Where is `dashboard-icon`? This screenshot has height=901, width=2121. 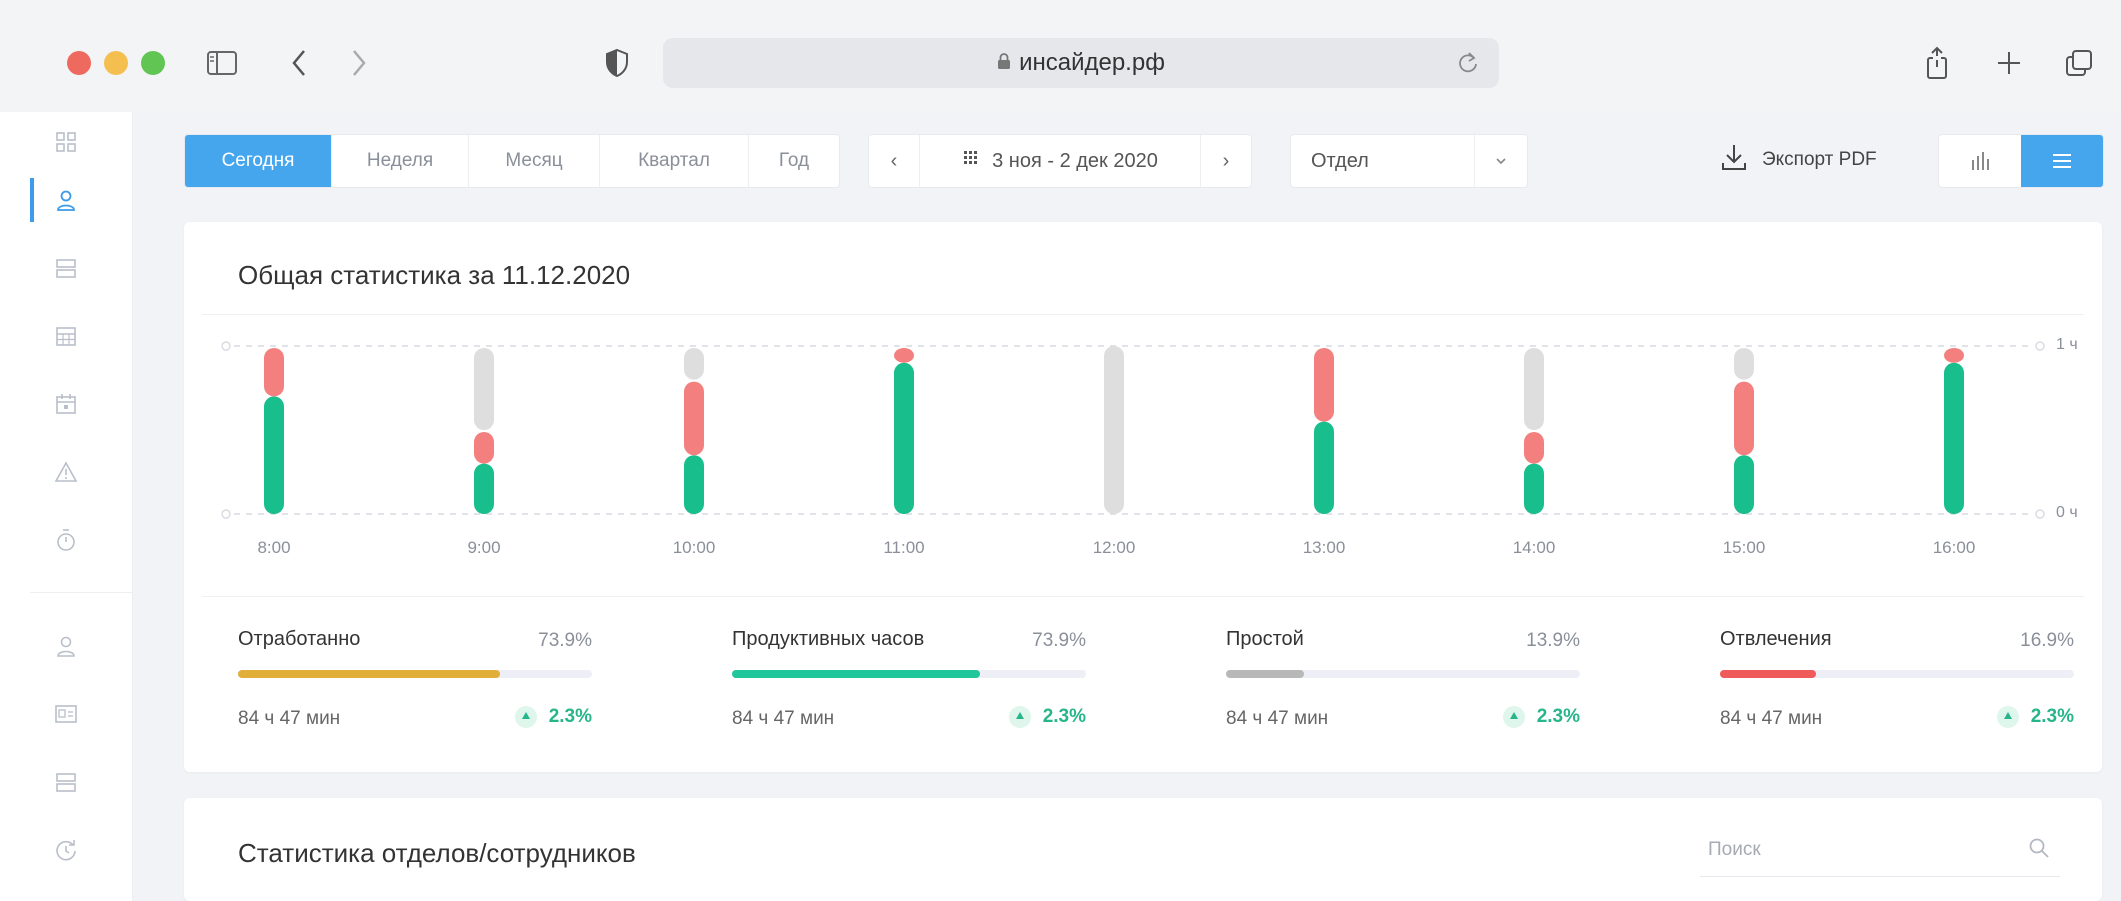
dashboard-icon is located at coordinates (66, 142).